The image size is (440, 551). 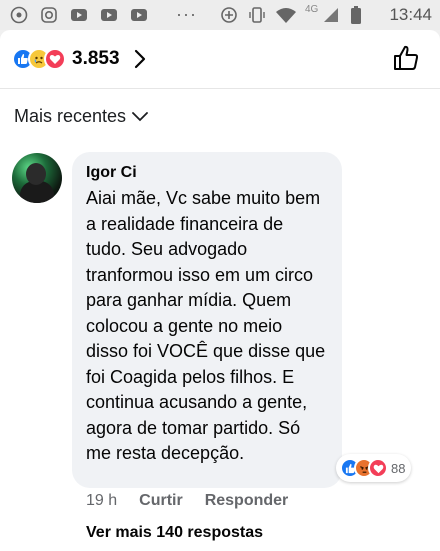 What do you see at coordinates (96, 58) in the screenshot?
I see `reaction-count: 3.853` at bounding box center [96, 58].